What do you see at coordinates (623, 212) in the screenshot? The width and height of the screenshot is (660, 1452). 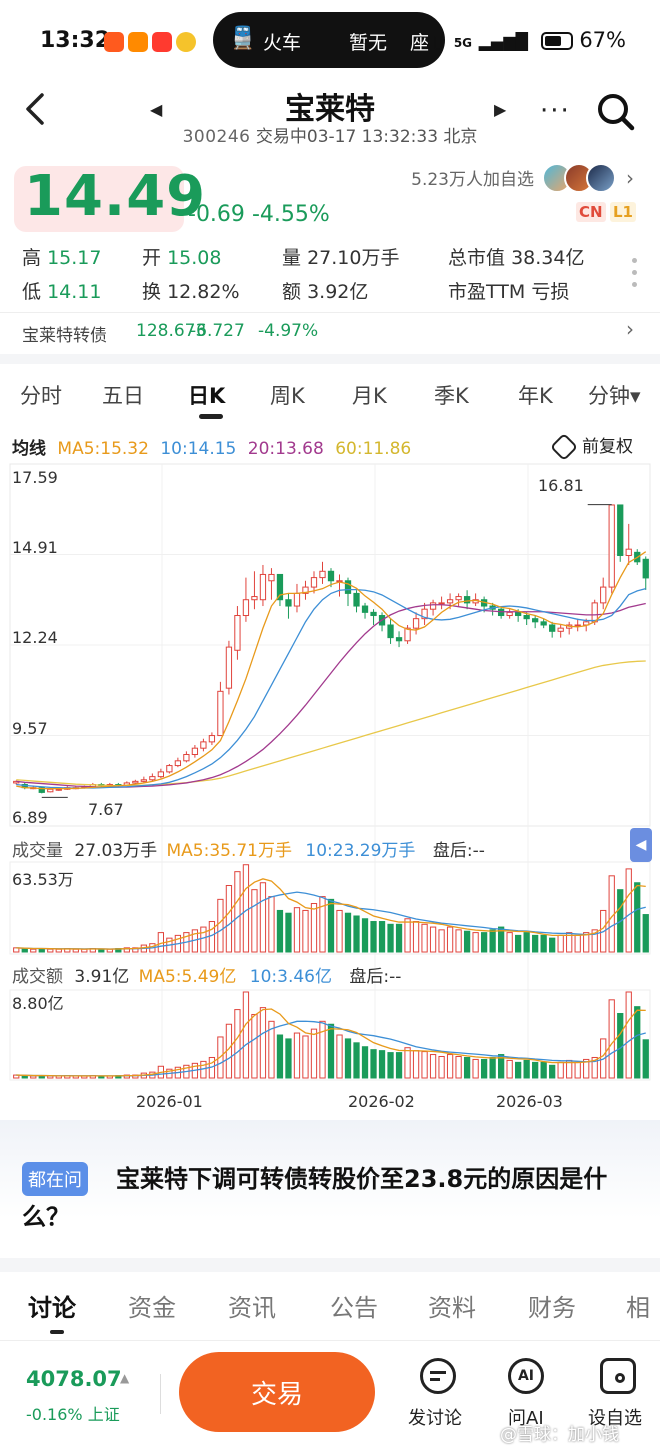 I see `l1-badge: L1` at bounding box center [623, 212].